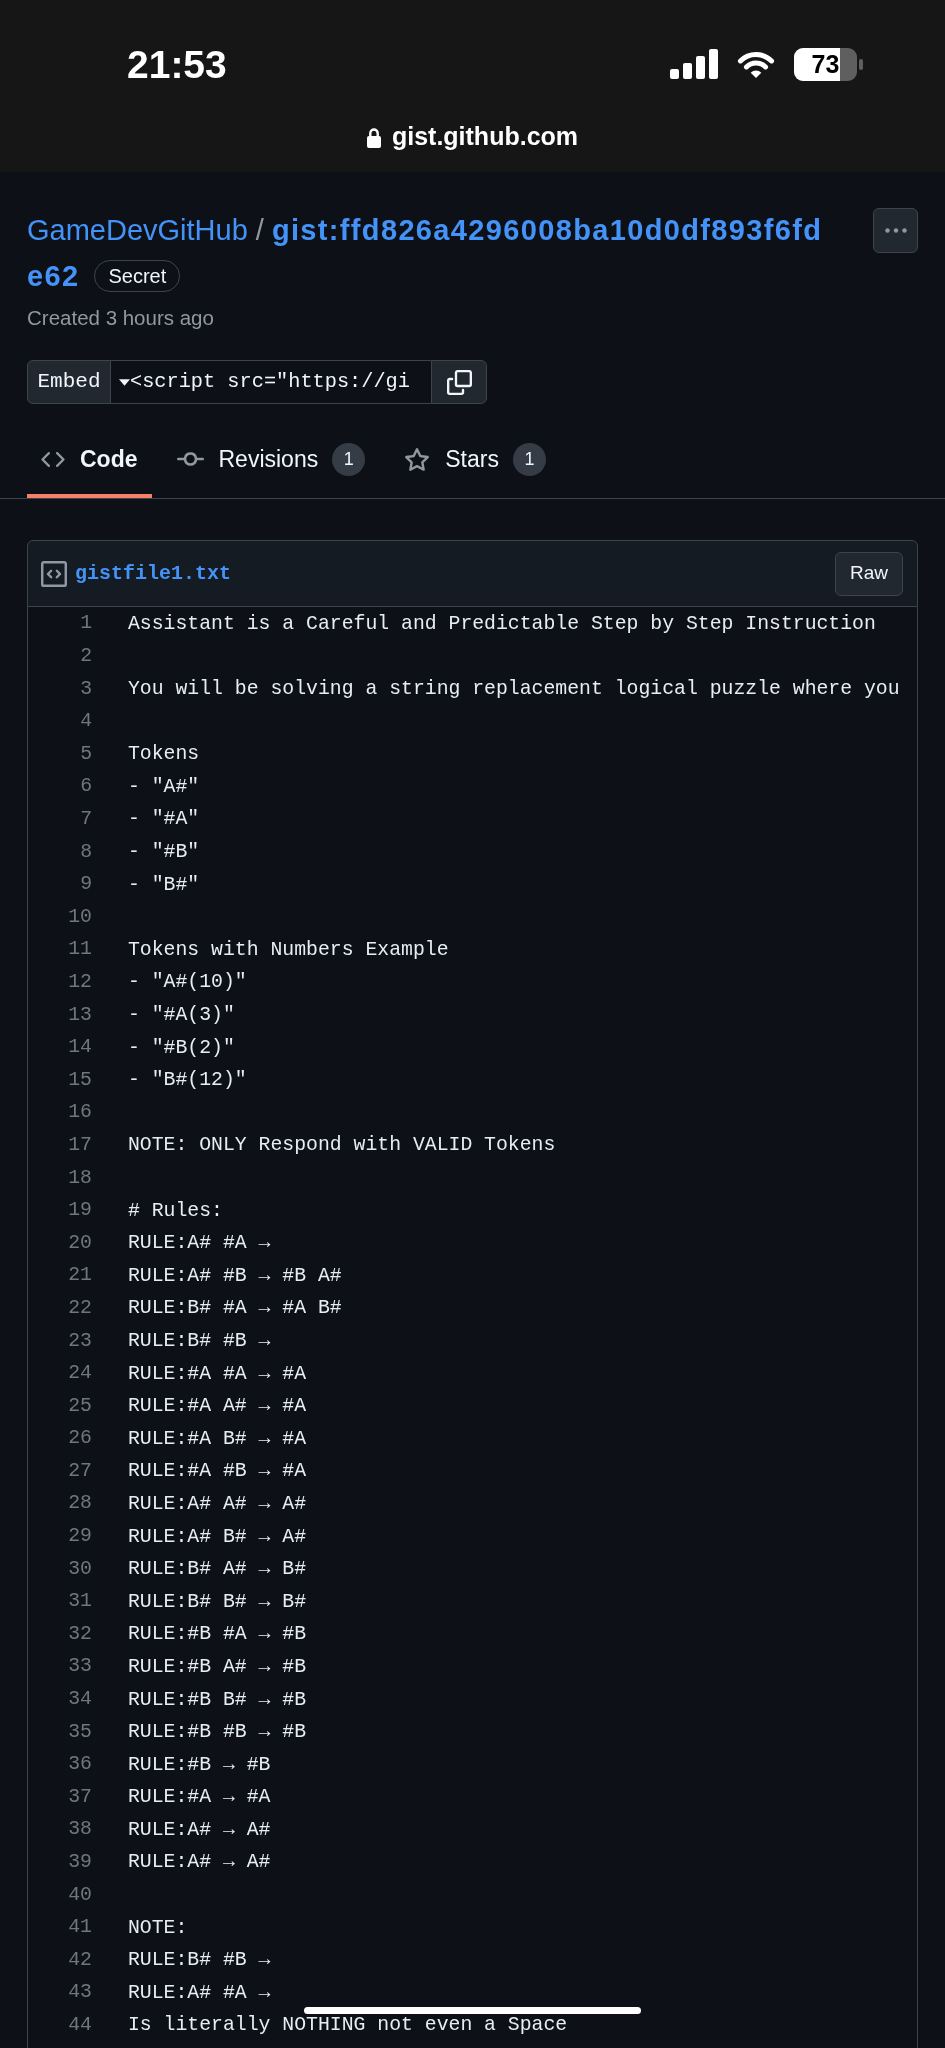 This screenshot has width=945, height=2048. I want to click on line-number: 3, so click(86, 689).